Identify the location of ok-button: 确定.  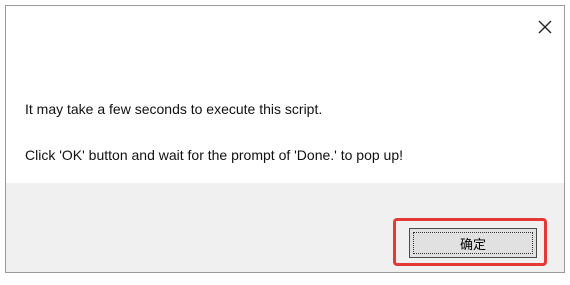
(473, 243).